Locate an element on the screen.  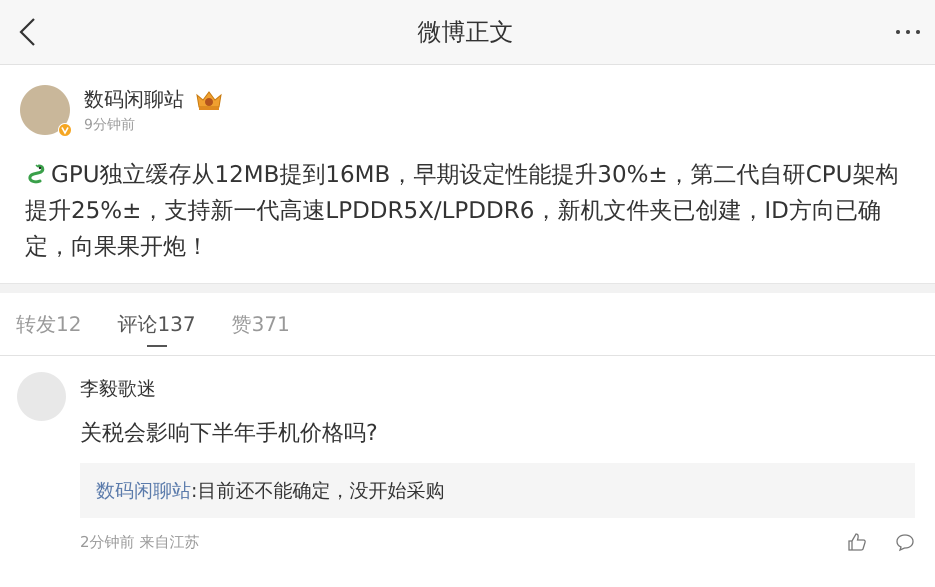
post-time: 9分钟前 is located at coordinates (110, 125).